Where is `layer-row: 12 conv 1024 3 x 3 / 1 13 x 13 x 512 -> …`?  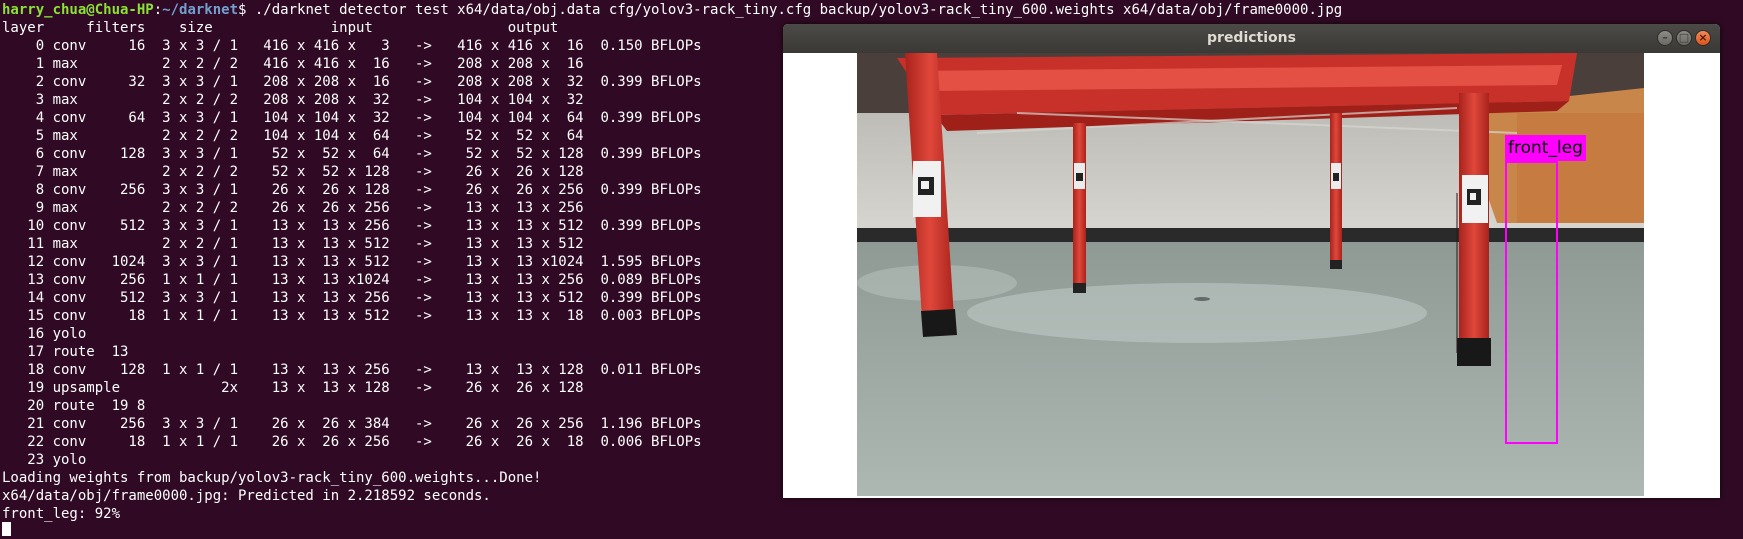 layer-row: 12 conv 1024 3 x 3 / 1 13 x 13 x 512 -> … is located at coordinates (352, 262).